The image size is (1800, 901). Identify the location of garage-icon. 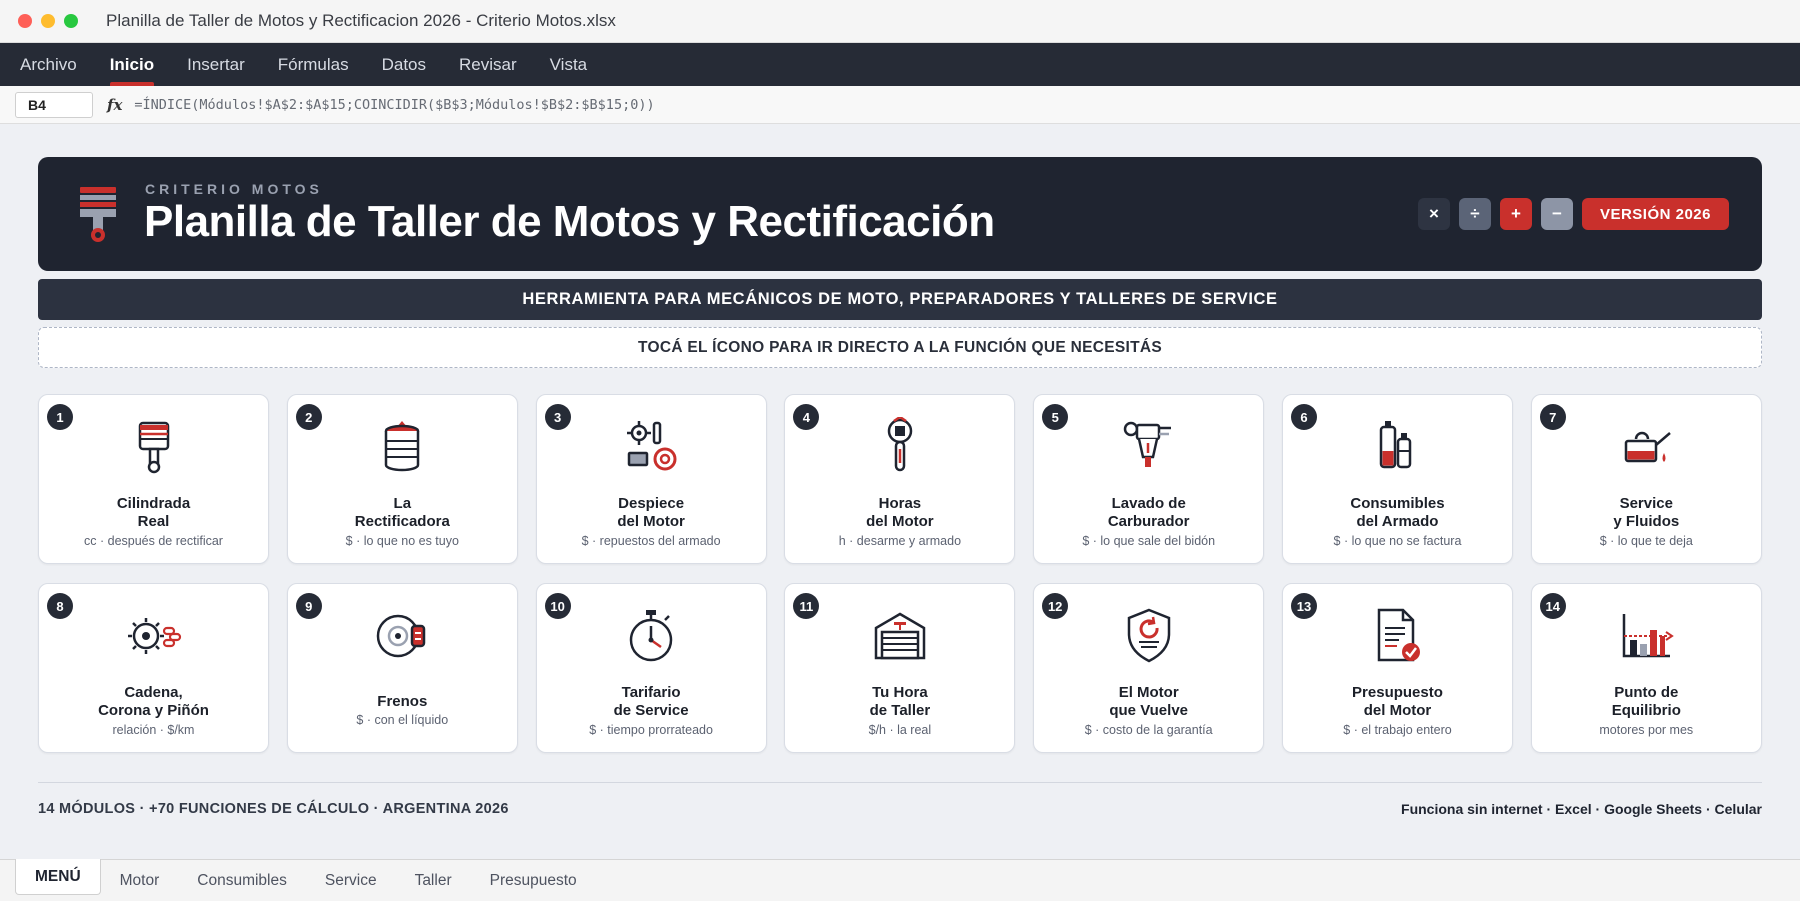
(900, 636).